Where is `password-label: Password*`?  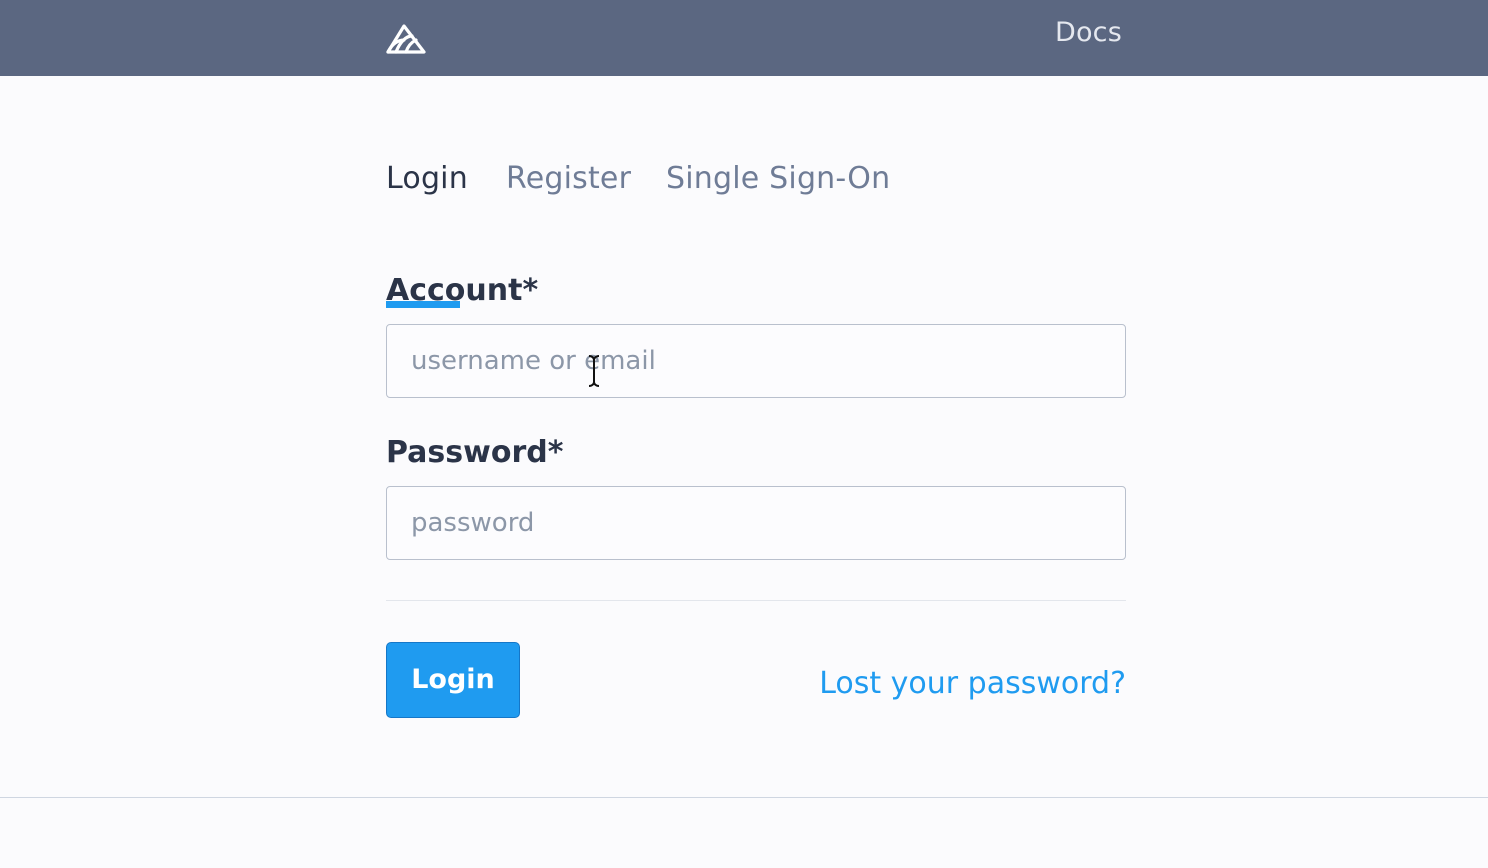 password-label: Password* is located at coordinates (475, 452).